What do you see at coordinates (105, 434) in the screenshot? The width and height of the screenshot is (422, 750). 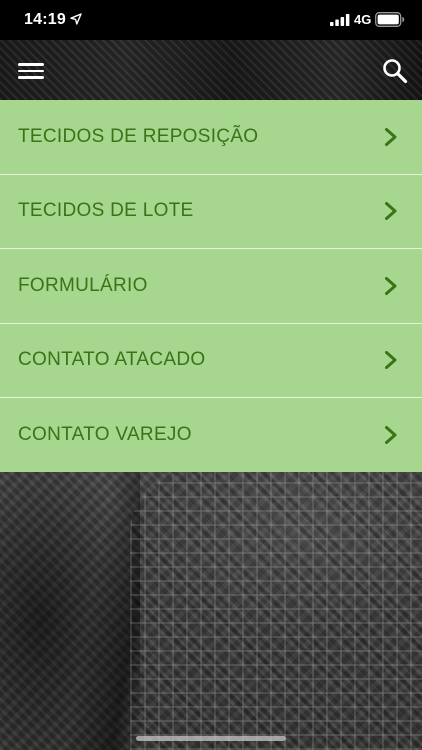 I see `menu-item-label: CONTATO VAREJO` at bounding box center [105, 434].